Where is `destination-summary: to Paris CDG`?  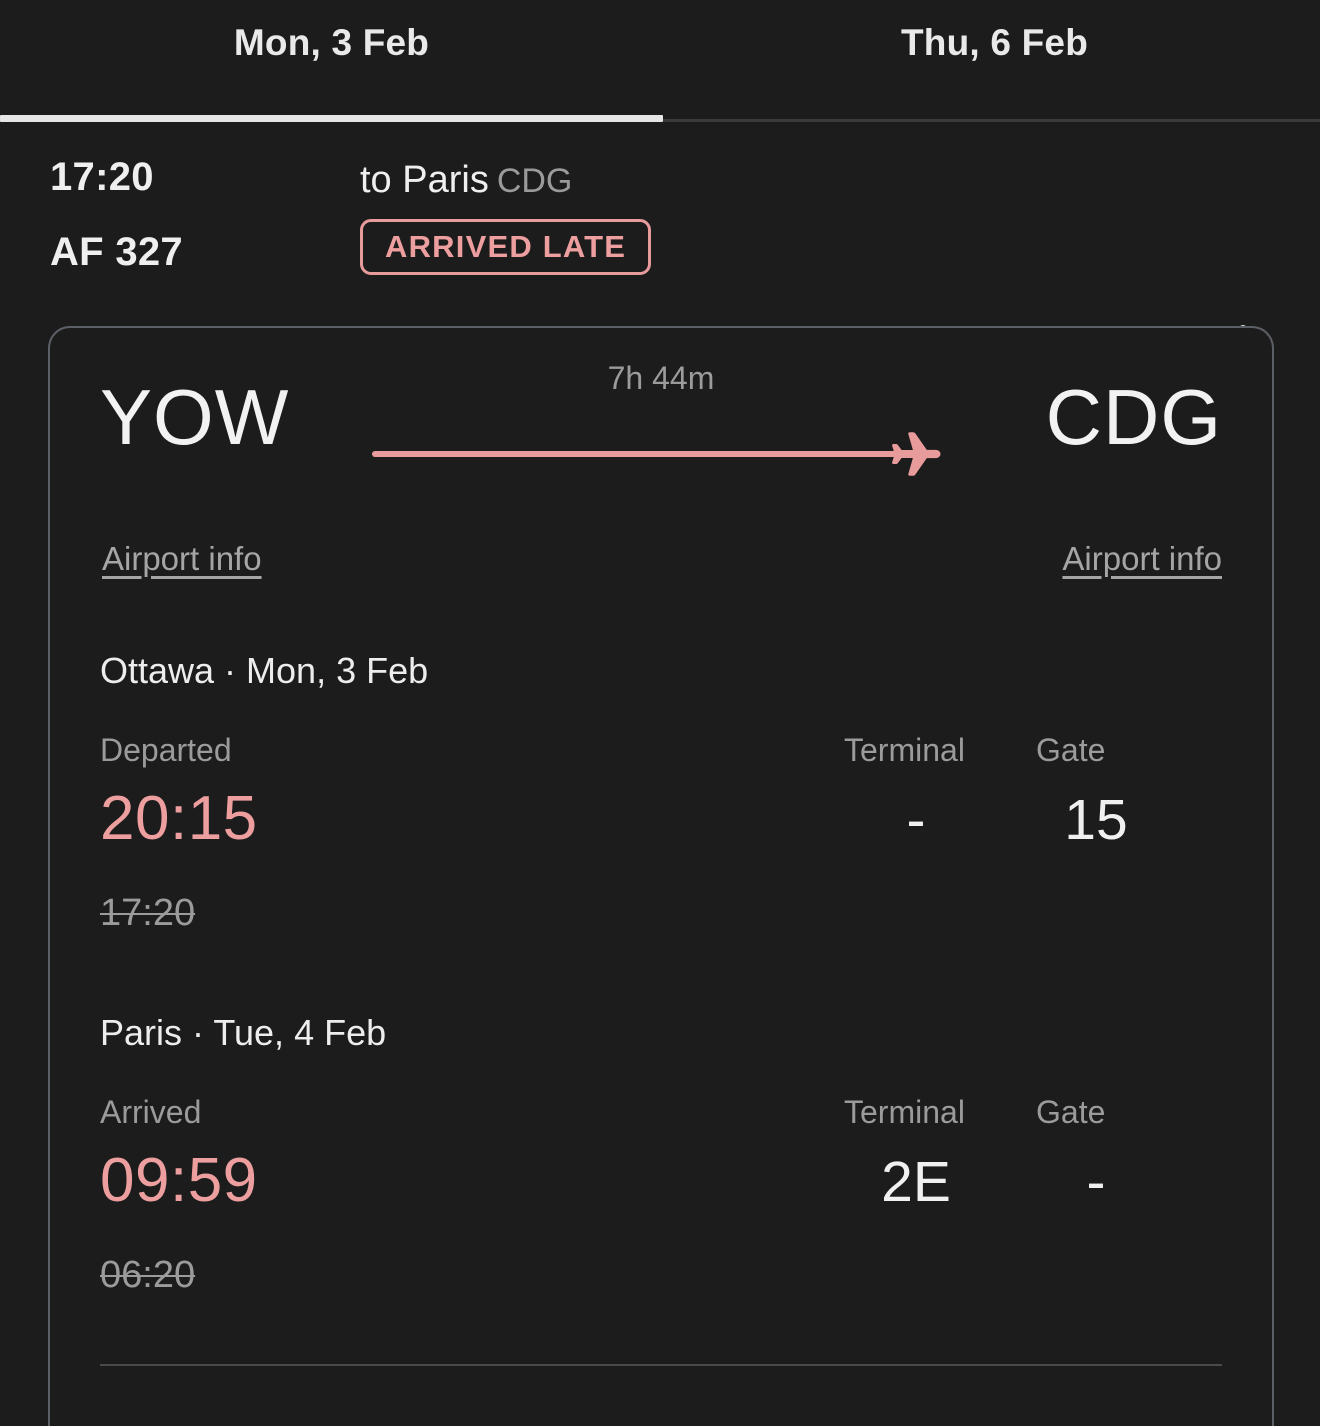 destination-summary: to Paris CDG is located at coordinates (466, 180).